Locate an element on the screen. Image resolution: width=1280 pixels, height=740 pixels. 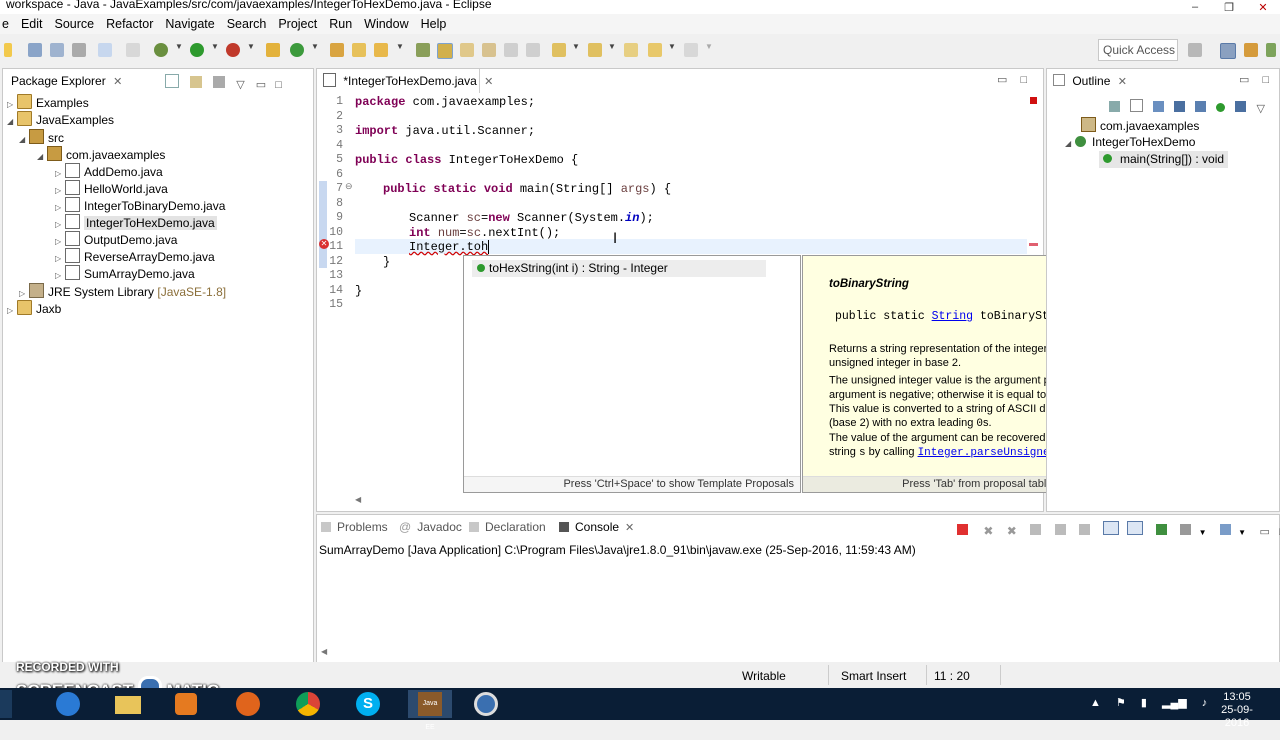
toggle-mark-icon is located at coordinates (423, 50).